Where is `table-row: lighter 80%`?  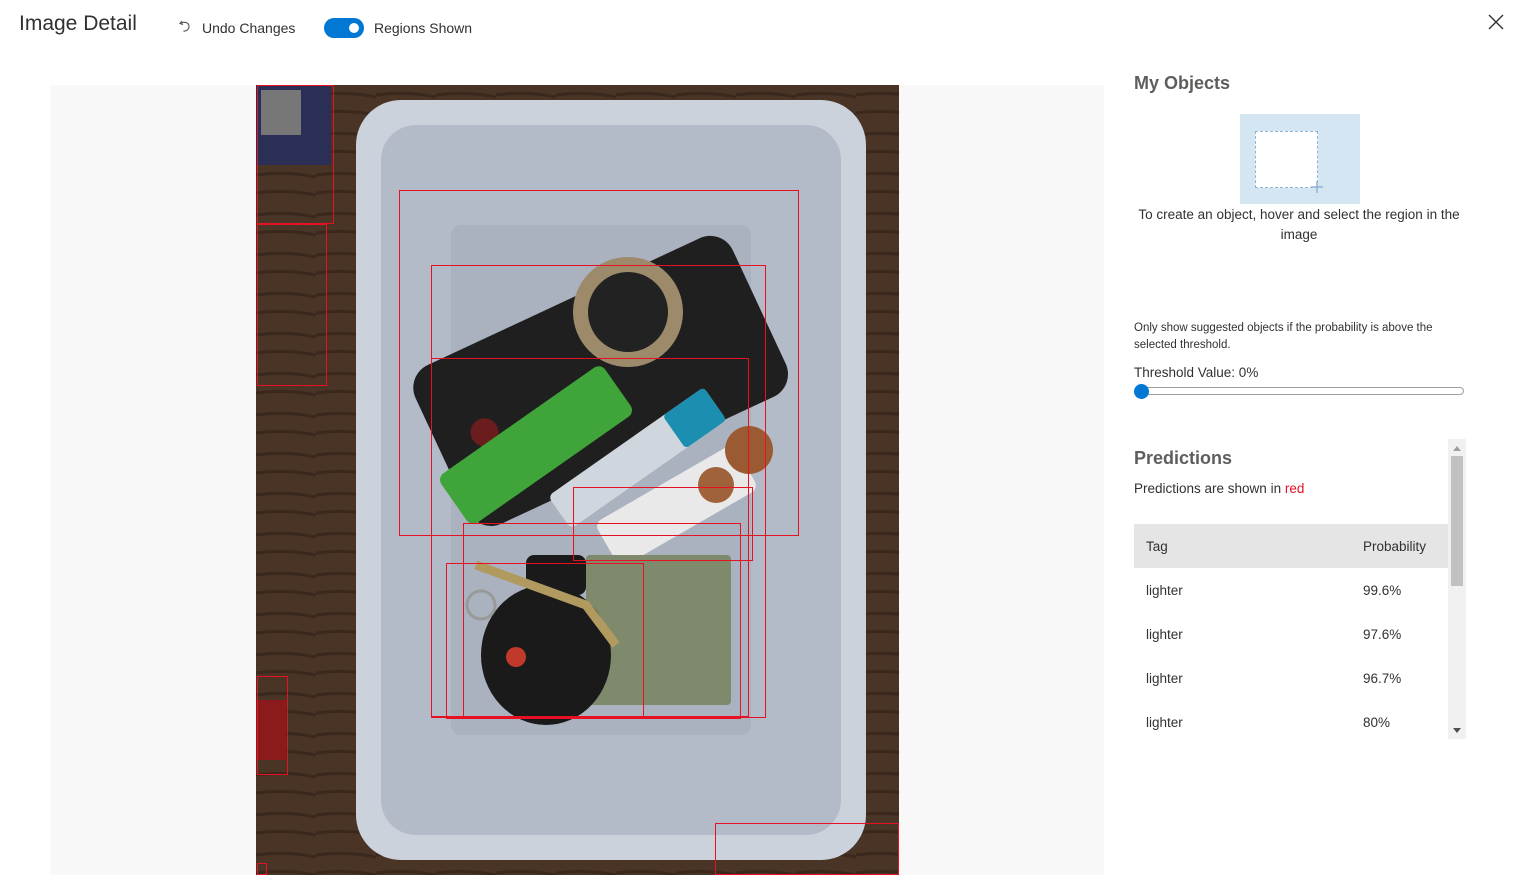
table-row: lighter 80% is located at coordinates (1291, 719).